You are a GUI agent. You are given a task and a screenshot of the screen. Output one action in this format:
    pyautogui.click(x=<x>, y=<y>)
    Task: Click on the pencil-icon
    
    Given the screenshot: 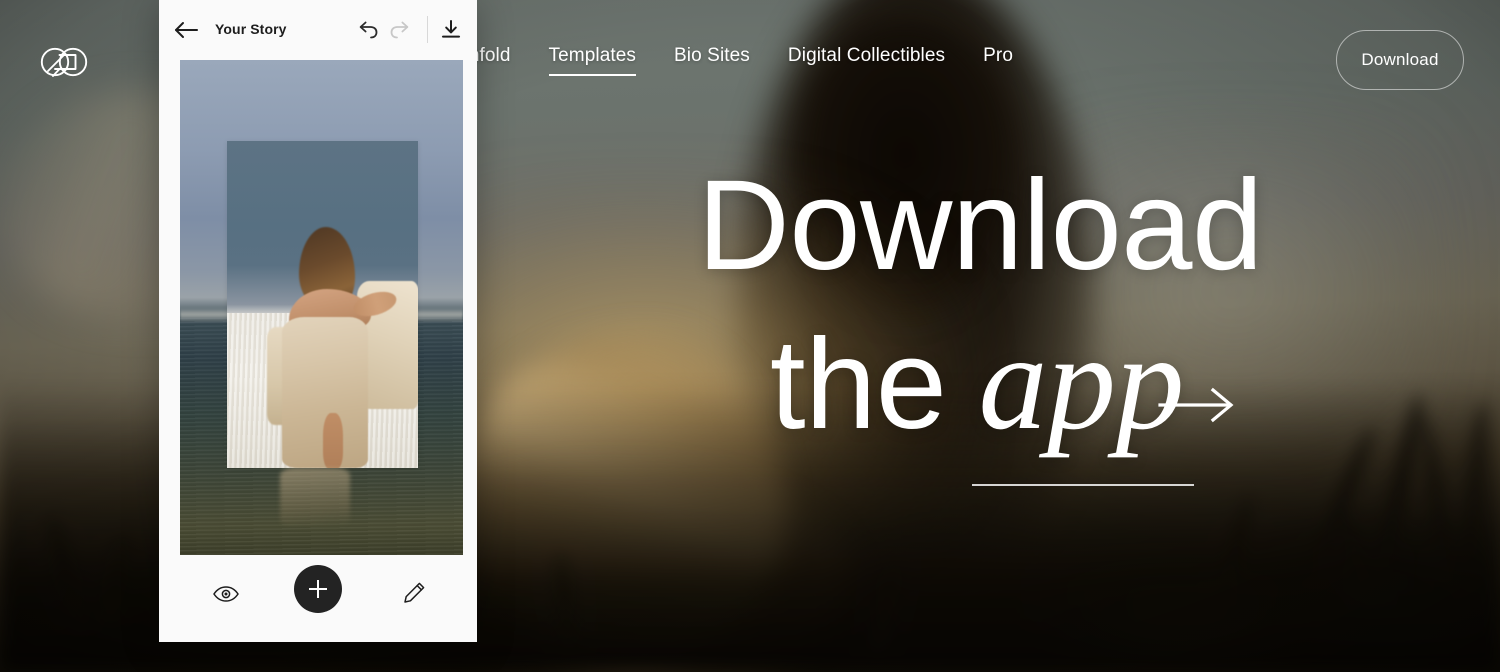 What is the action you would take?
    pyautogui.click(x=414, y=592)
    